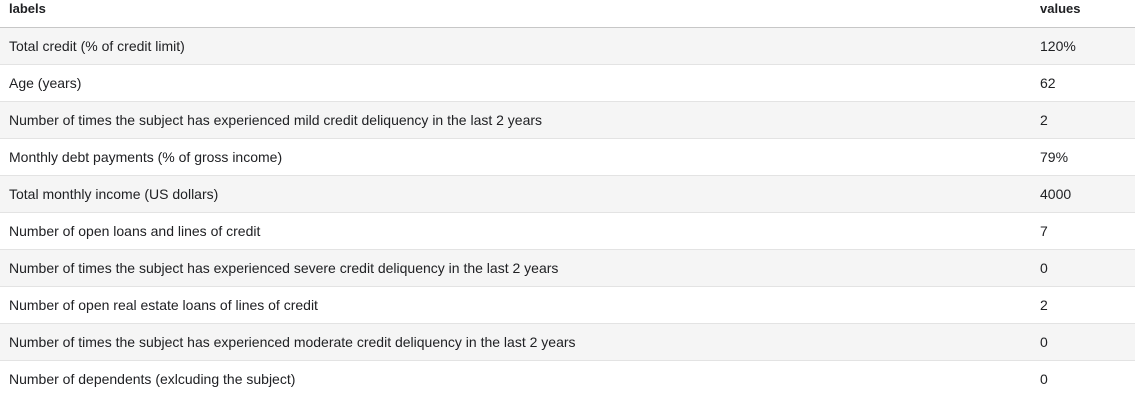  Describe the element at coordinates (515, 46) in the screenshot. I see `row-label: Total credit (% of credit limit)` at that location.